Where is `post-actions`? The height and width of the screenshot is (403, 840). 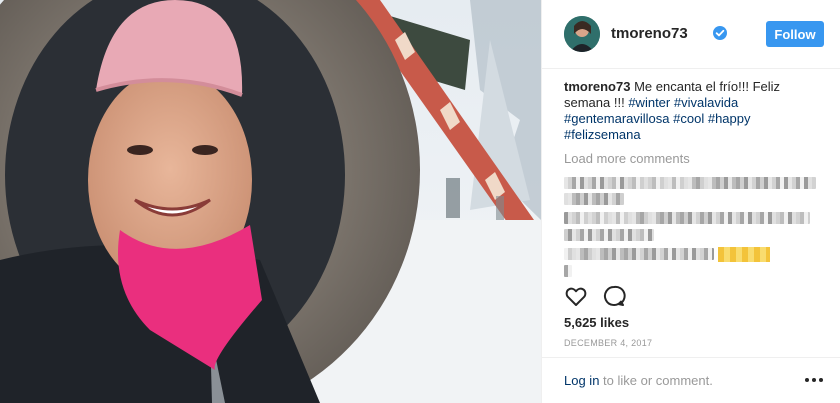 post-actions is located at coordinates (595, 296).